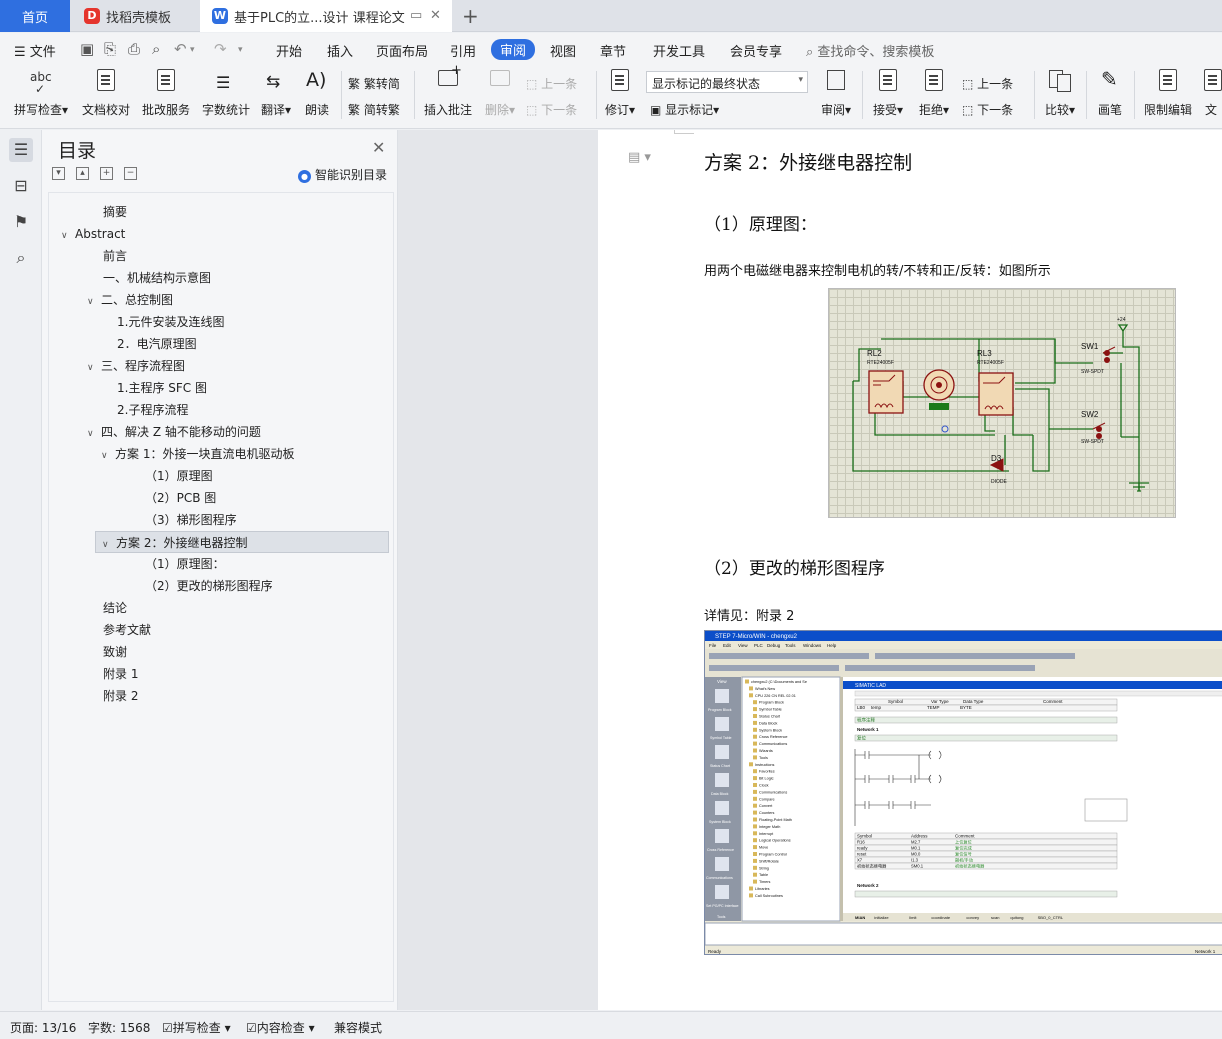 The height and width of the screenshot is (1039, 1222). Describe the element at coordinates (152, 410) in the screenshot. I see `toc-item: 2.子程序流程` at that location.